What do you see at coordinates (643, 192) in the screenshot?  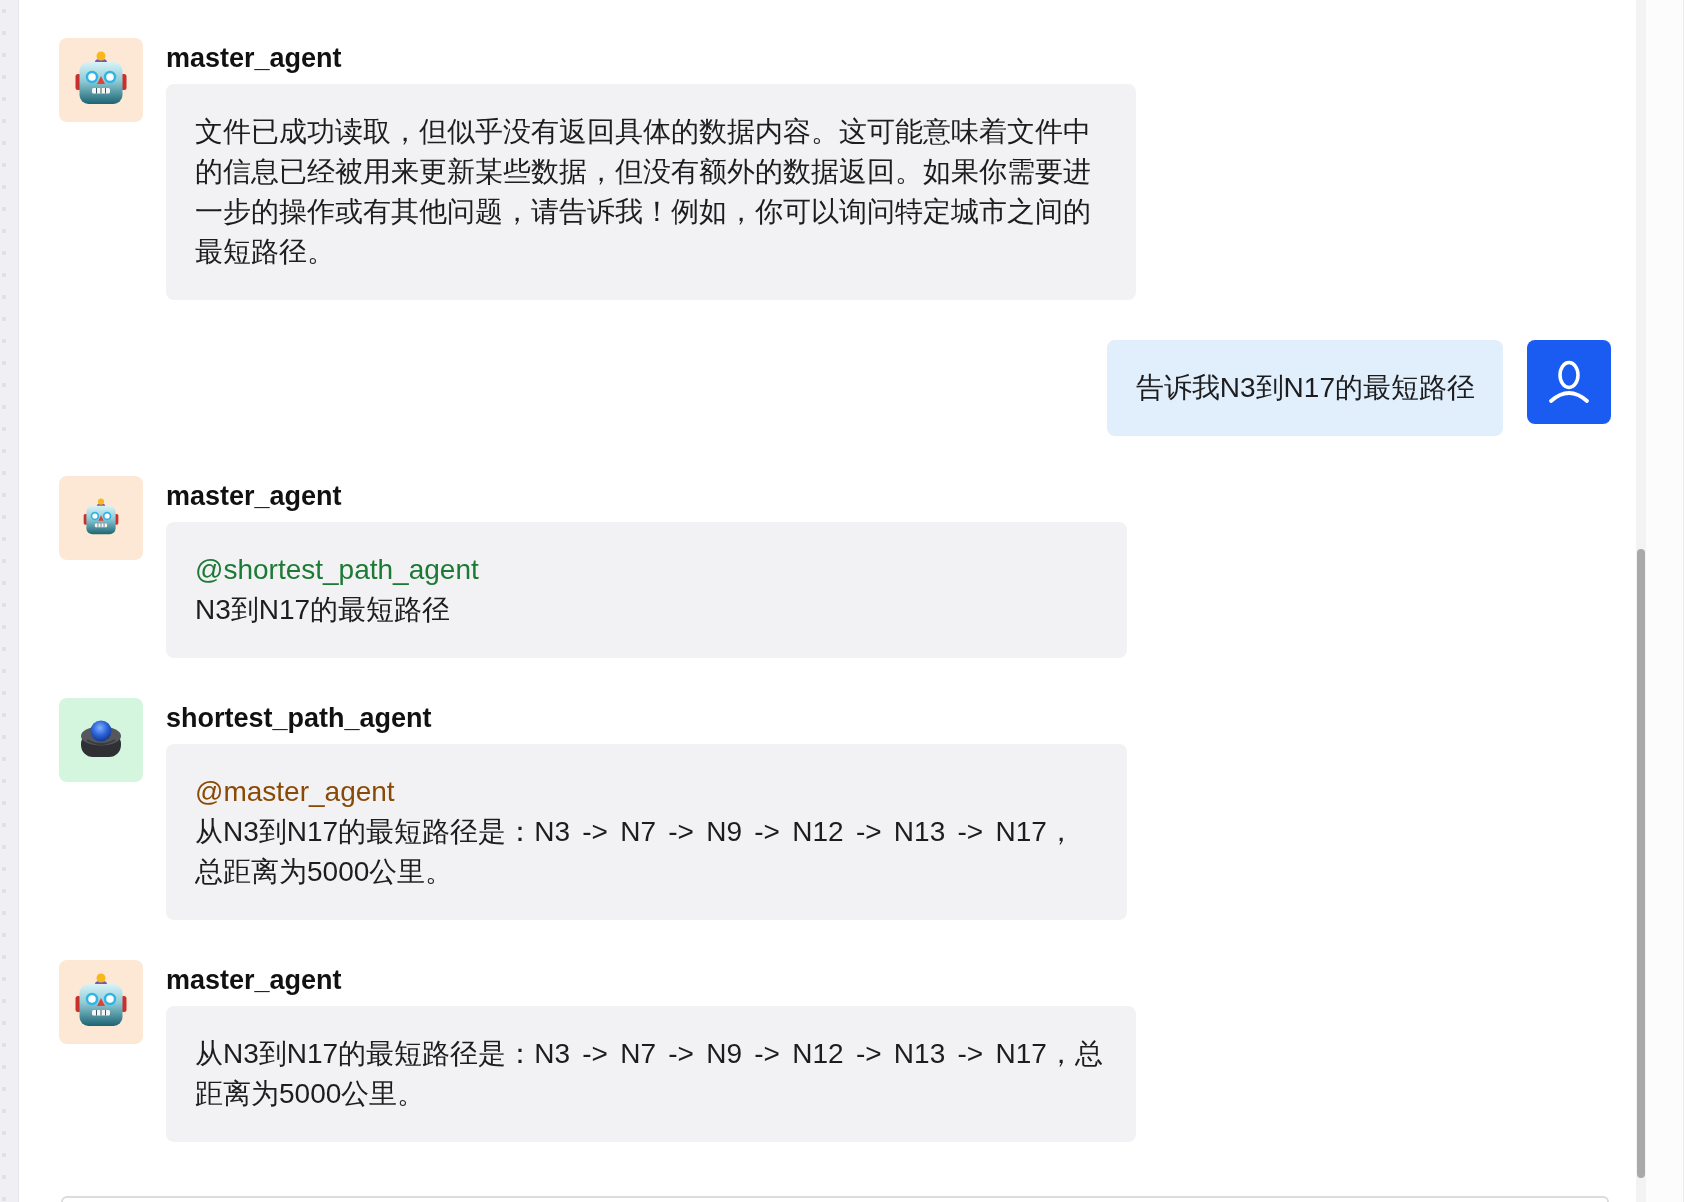 I see `message-text: 文件已成功读取，但似乎没有返回具体的数据内容。这可能意味着文件中的信息已经被用来更新某些数据，但没有额外的数据返回。如果你需要进一步的操作或有其他问题，请告诉我！例如，你可以询问特定城市之间的最短路径。` at bounding box center [643, 192].